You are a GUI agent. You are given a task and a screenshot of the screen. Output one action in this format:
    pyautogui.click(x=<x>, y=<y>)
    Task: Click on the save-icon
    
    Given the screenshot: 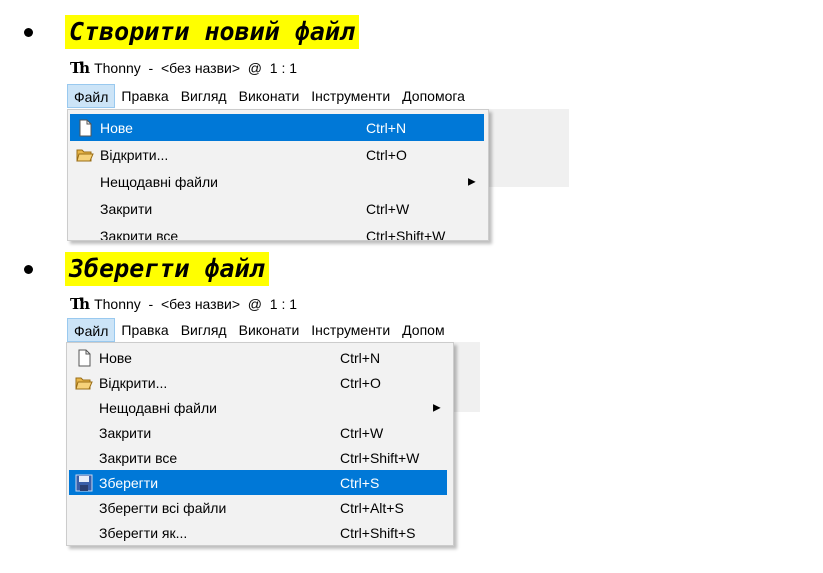 What is the action you would take?
    pyautogui.click(x=84, y=483)
    